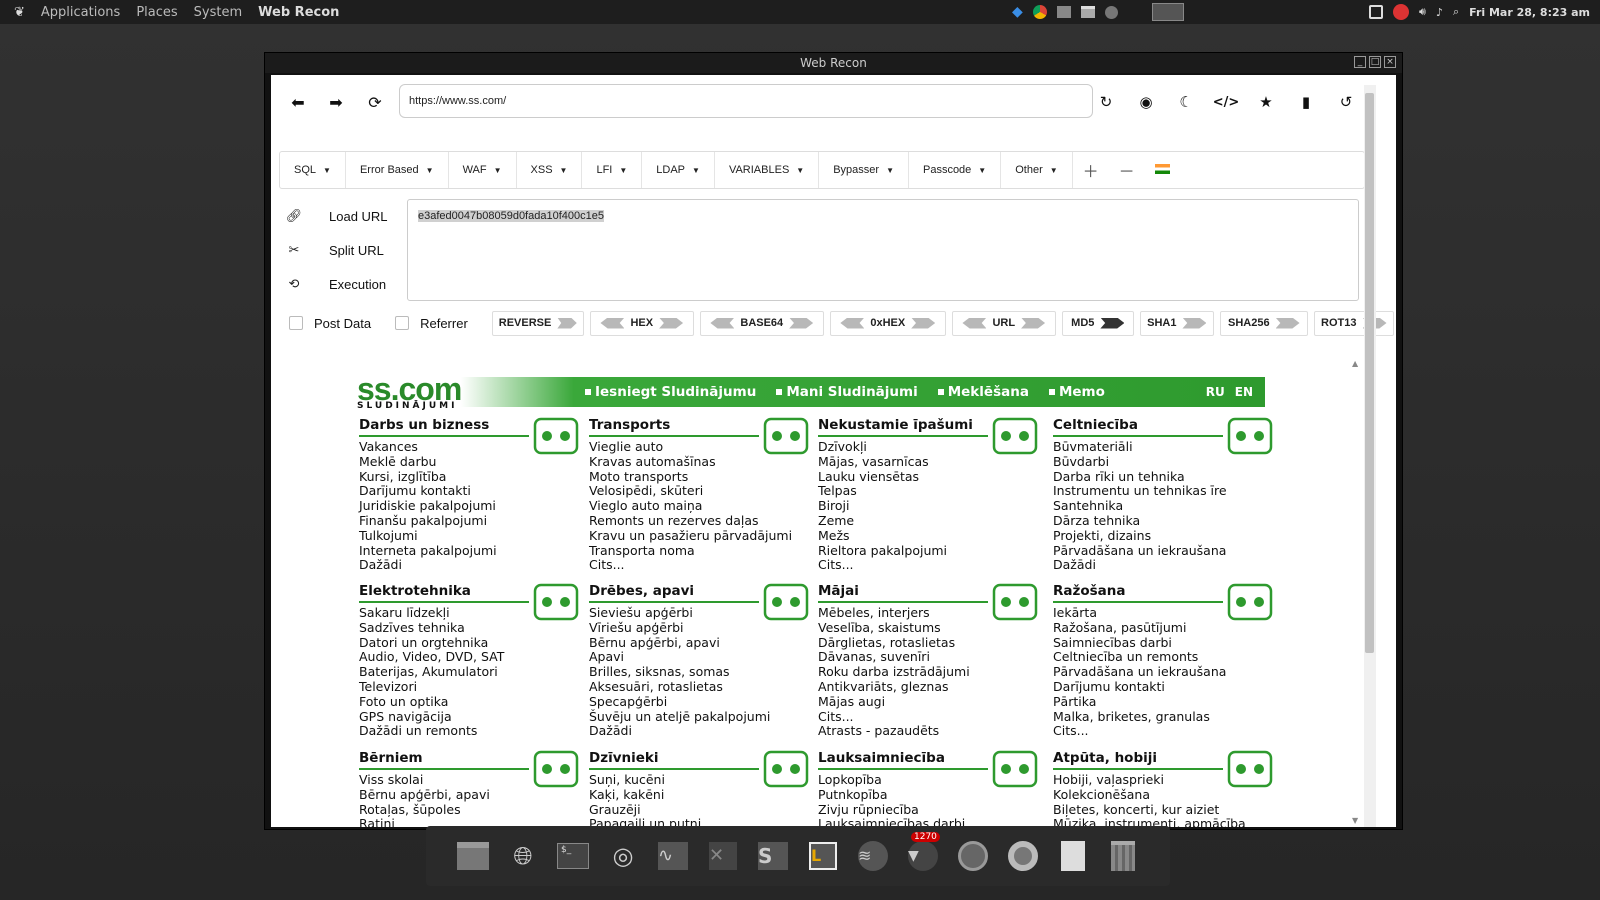  What do you see at coordinates (1355, 363) in the screenshot?
I see `scroll-up-icon: ▲` at bounding box center [1355, 363].